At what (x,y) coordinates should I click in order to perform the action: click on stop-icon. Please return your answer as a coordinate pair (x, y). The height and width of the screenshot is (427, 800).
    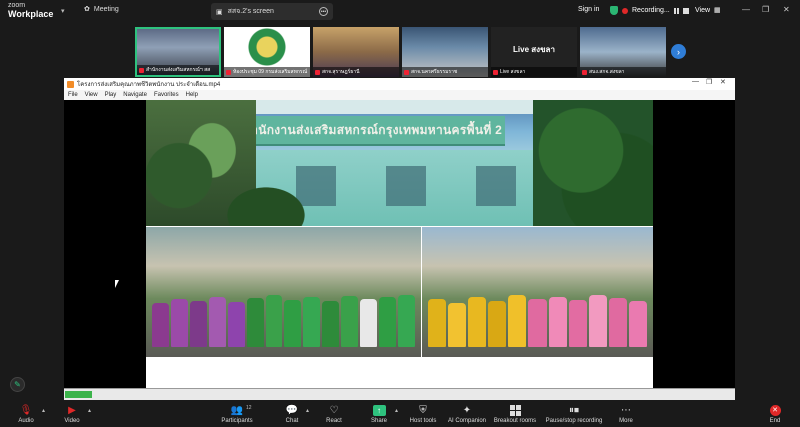
    Looking at the image, I should click on (685, 10).